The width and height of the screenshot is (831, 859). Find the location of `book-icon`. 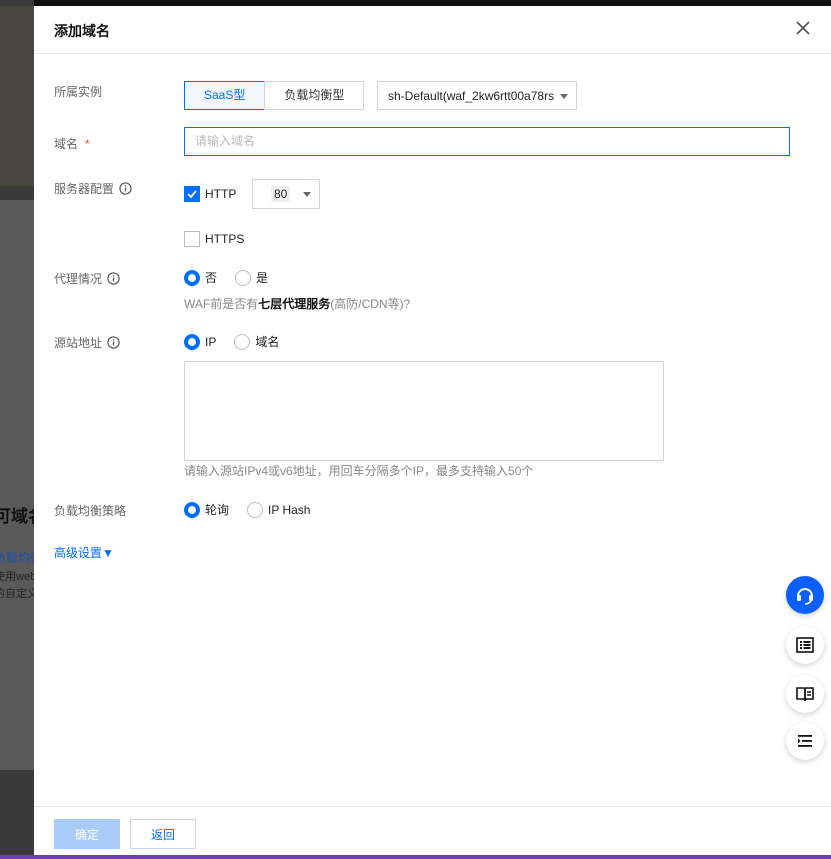

book-icon is located at coordinates (805, 694).